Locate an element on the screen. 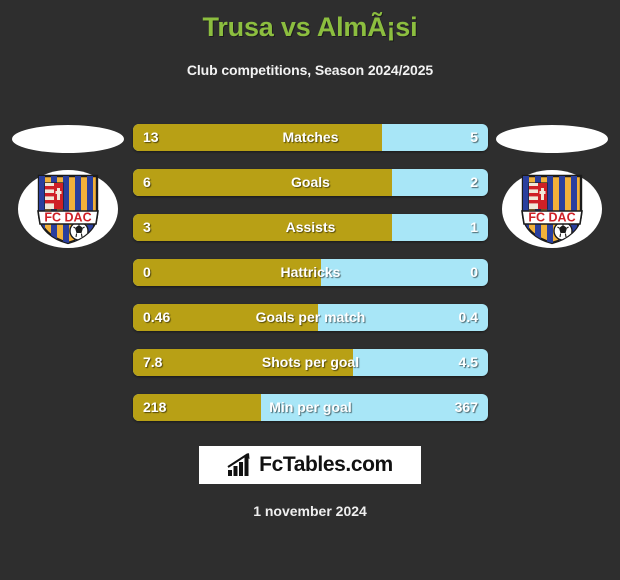  home-team-name-plate is located at coordinates (68, 139).